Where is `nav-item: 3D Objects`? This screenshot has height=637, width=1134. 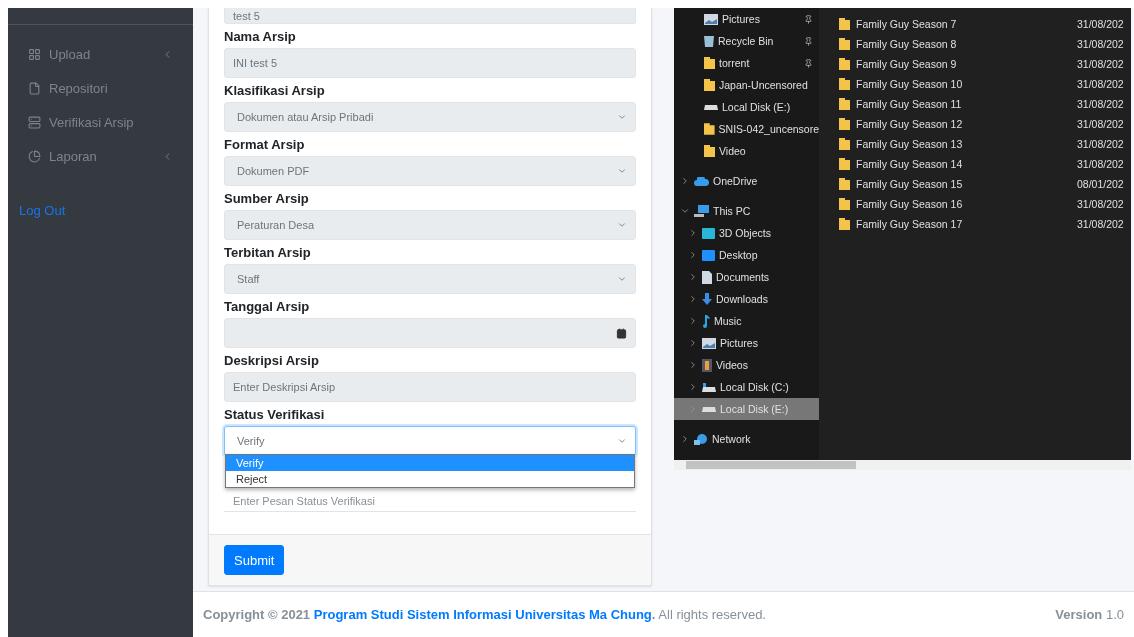
nav-item: 3D Objects is located at coordinates (769, 233).